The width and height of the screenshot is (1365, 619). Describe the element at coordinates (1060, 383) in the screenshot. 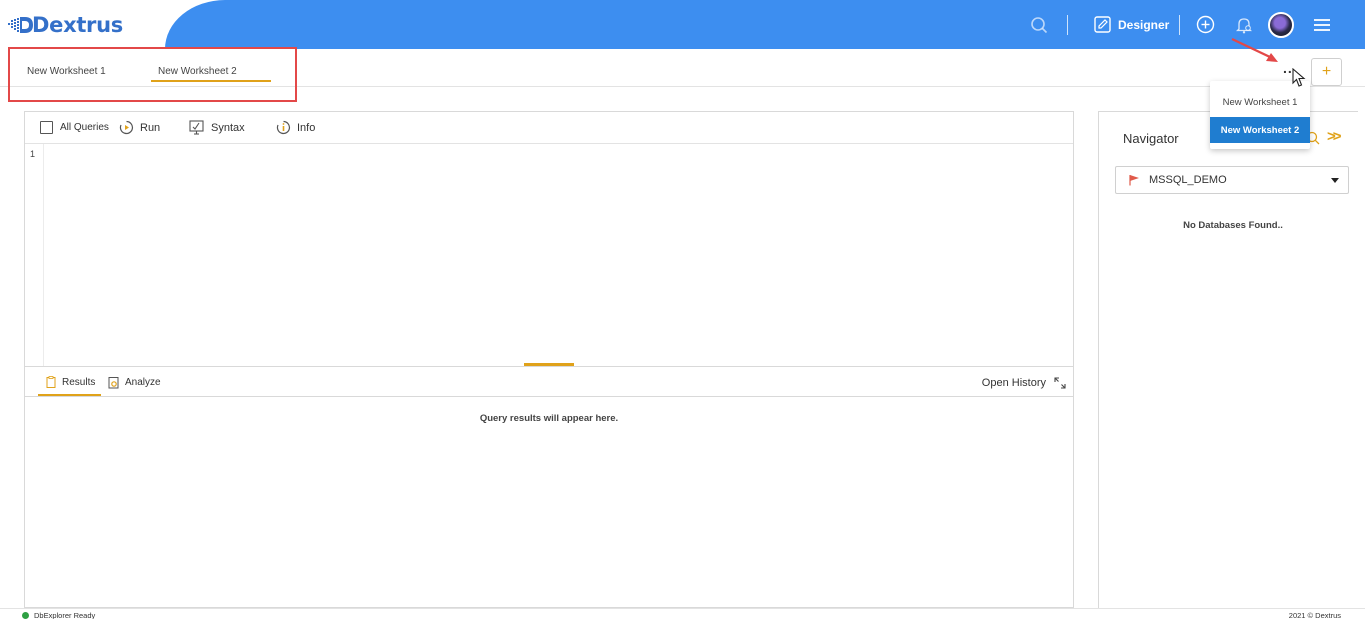

I see `expand-icon` at that location.